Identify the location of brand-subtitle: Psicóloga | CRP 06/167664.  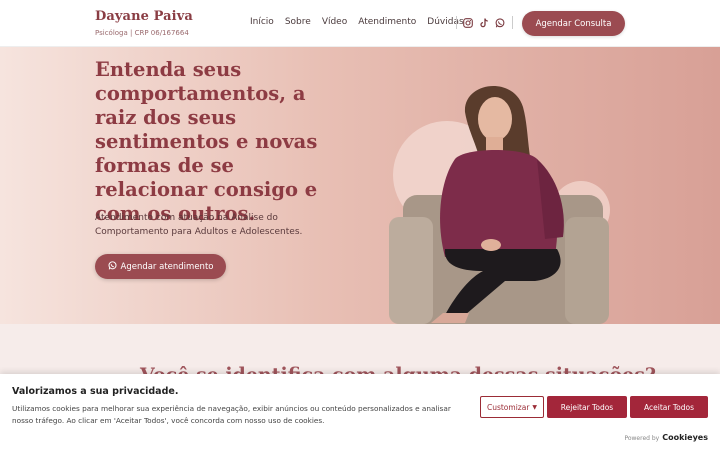
(142, 33).